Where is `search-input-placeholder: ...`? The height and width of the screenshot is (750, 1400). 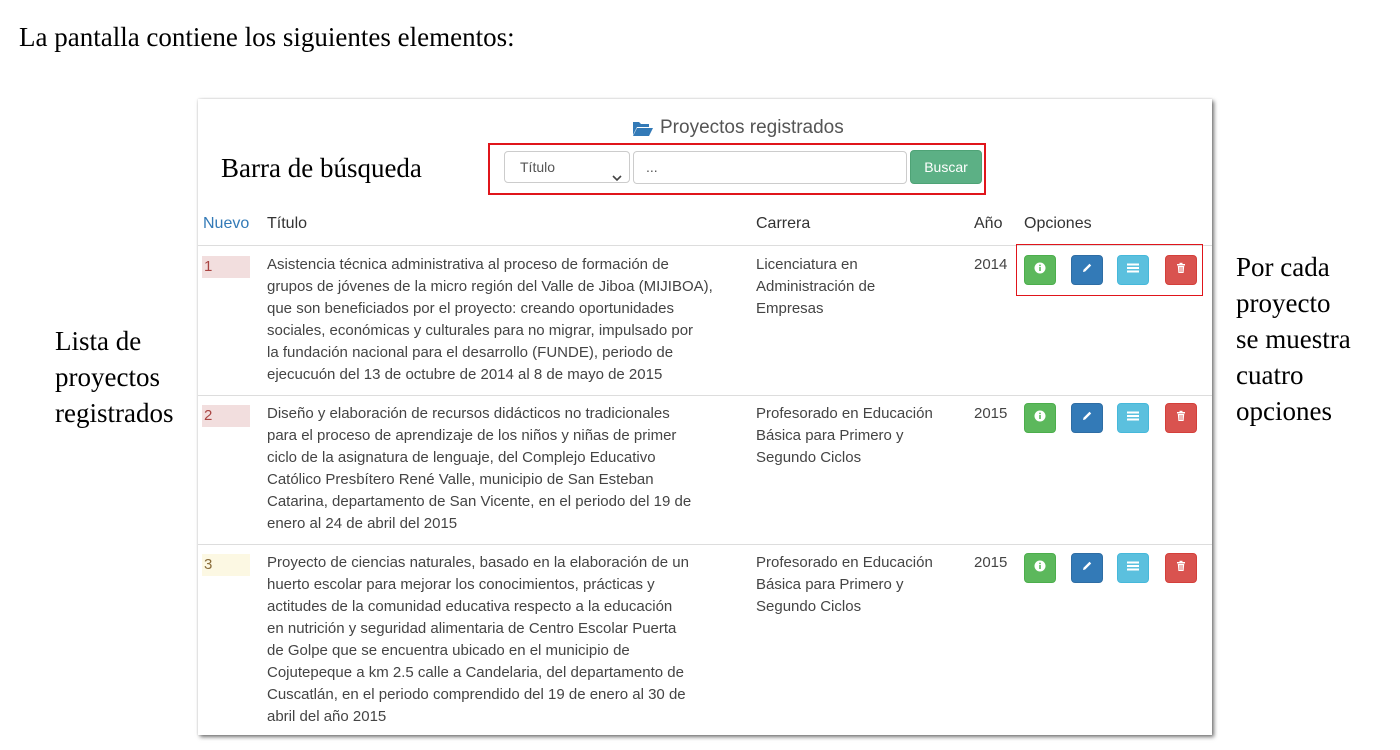
search-input-placeholder: ... is located at coordinates (652, 167).